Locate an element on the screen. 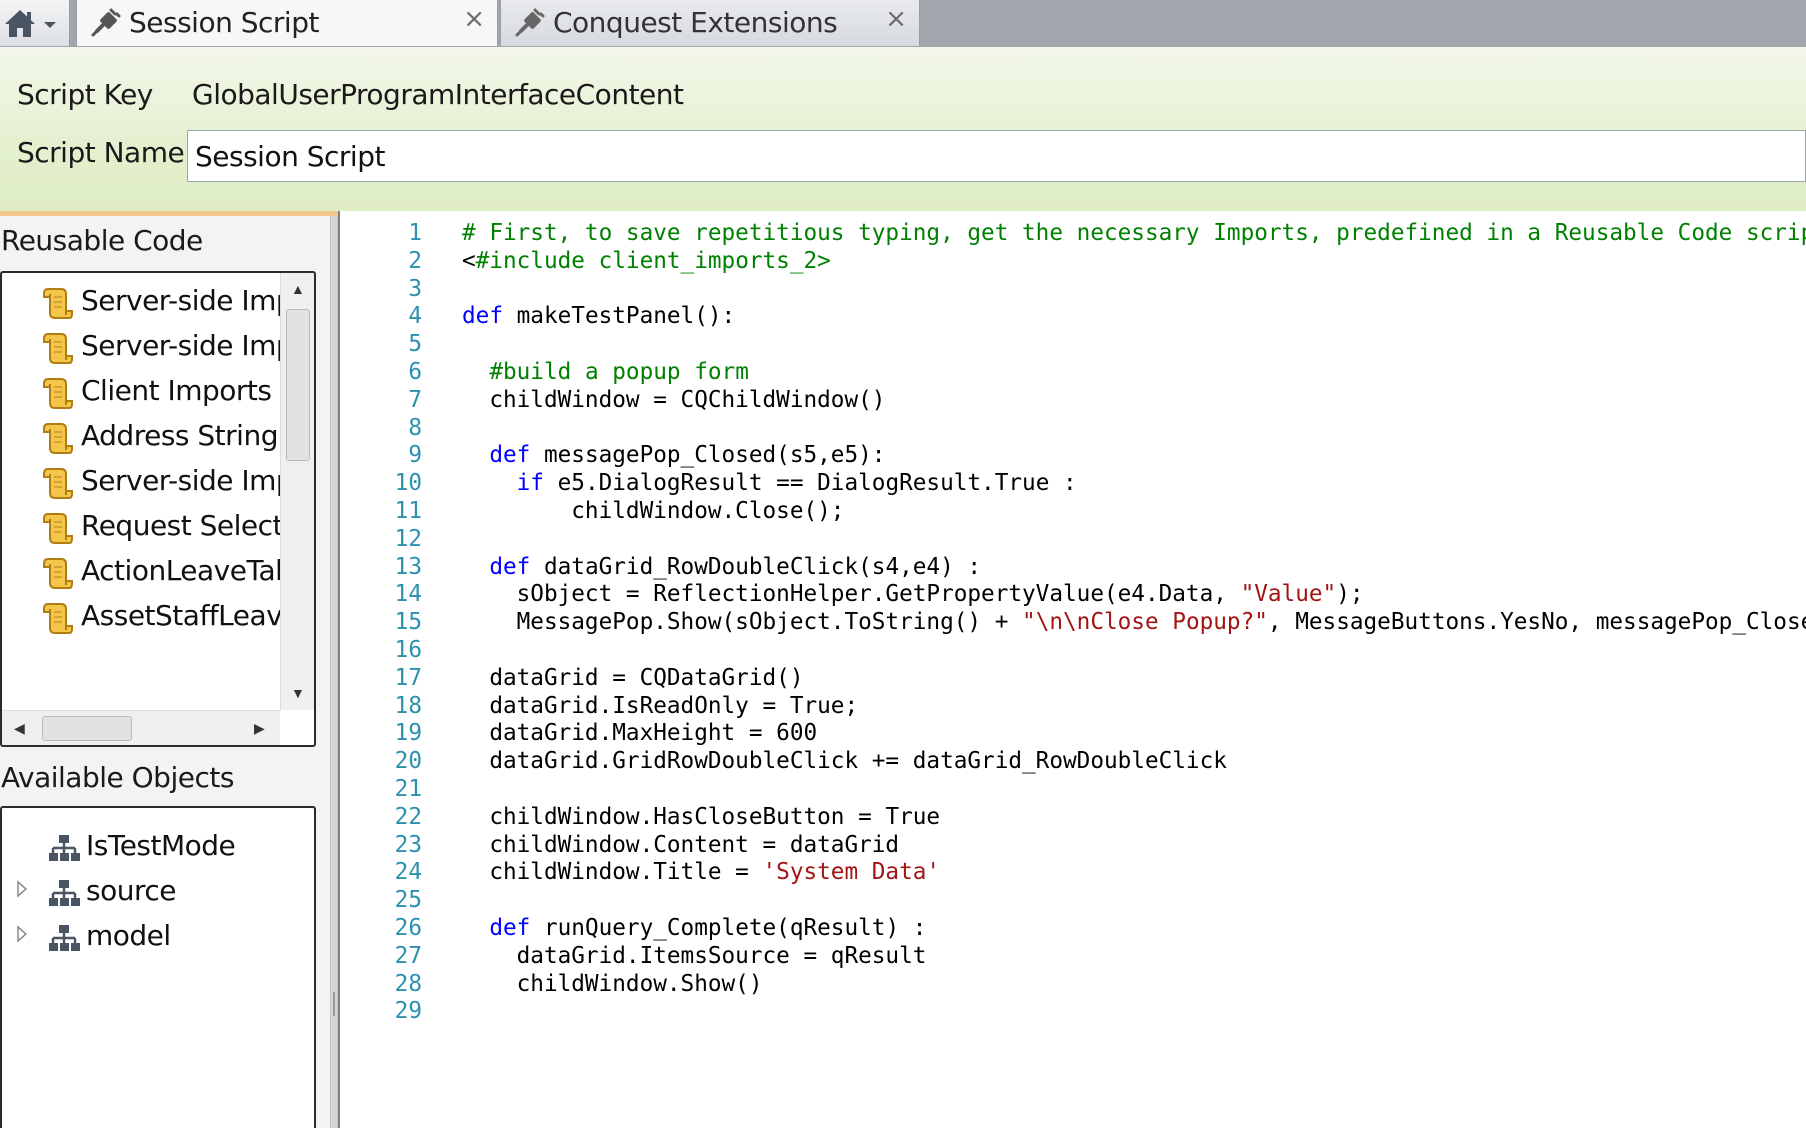  code-token: if is located at coordinates (530, 483).